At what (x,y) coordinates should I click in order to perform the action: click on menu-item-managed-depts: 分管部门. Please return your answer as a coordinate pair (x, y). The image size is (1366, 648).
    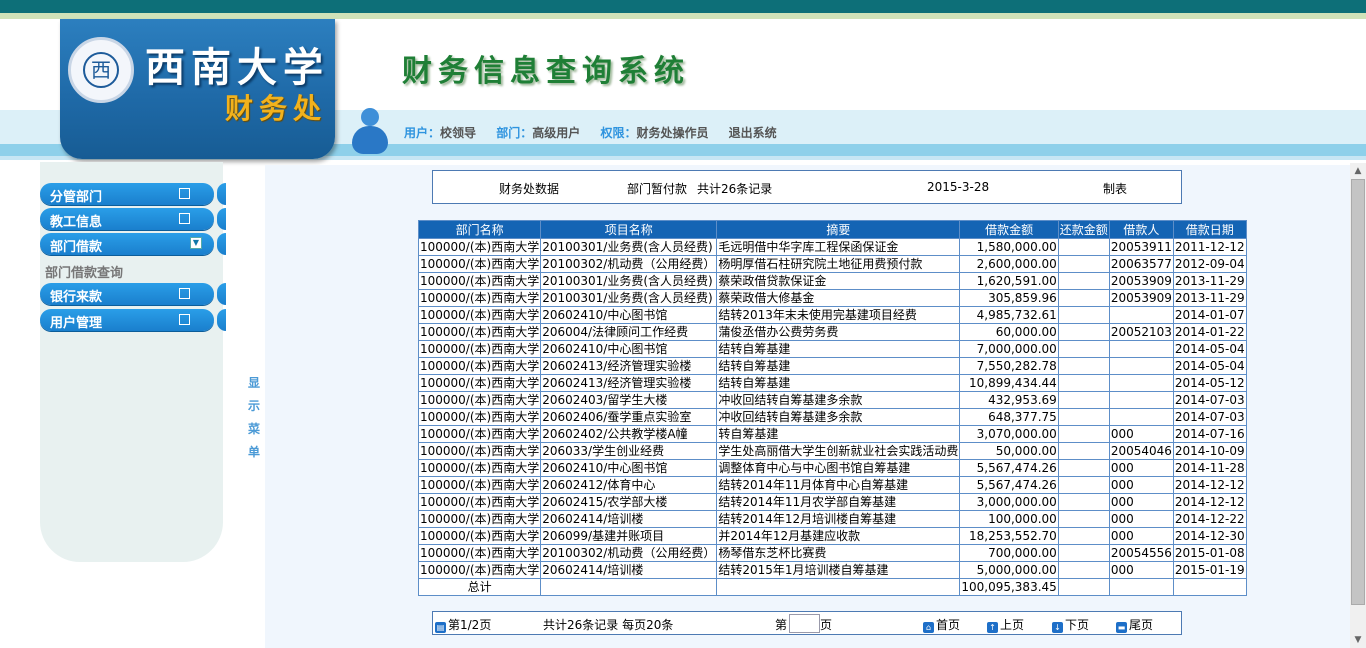
    Looking at the image, I should click on (133, 194).